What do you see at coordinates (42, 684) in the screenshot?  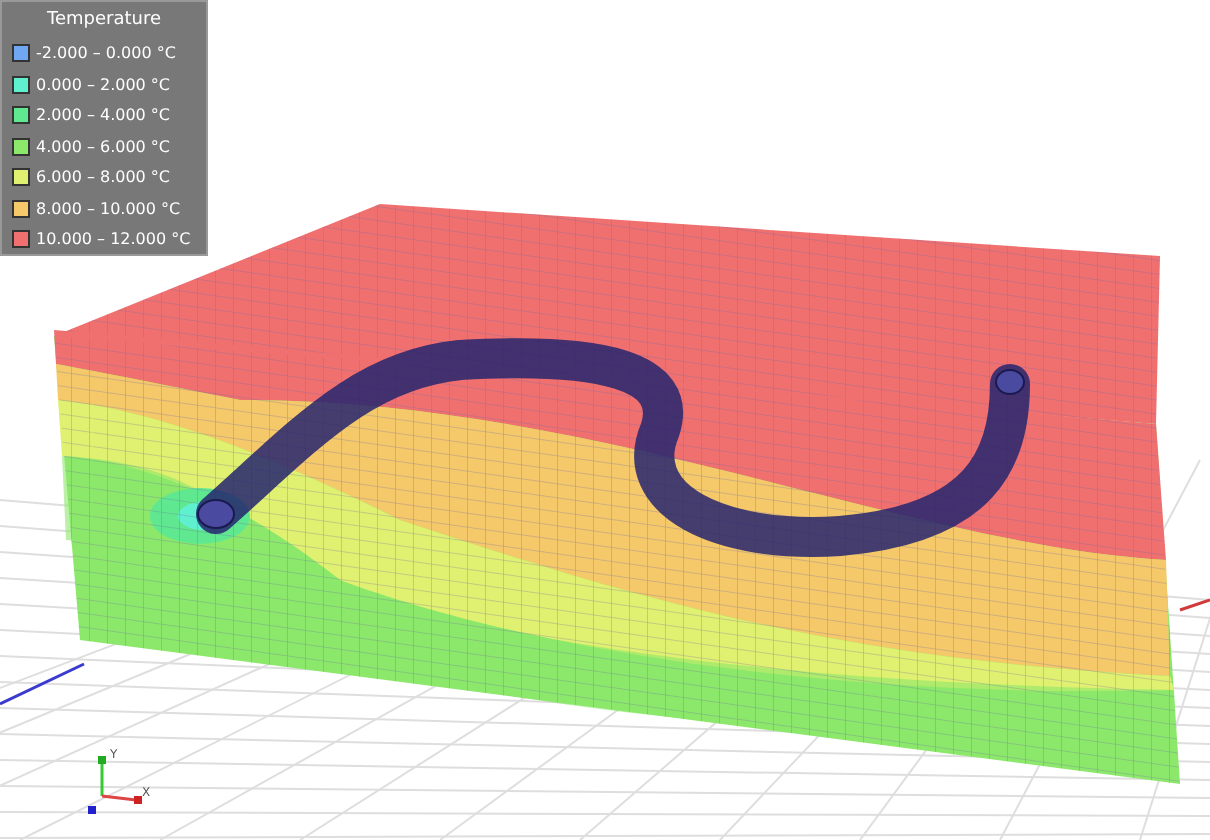 I see `x-axis-line` at bounding box center [42, 684].